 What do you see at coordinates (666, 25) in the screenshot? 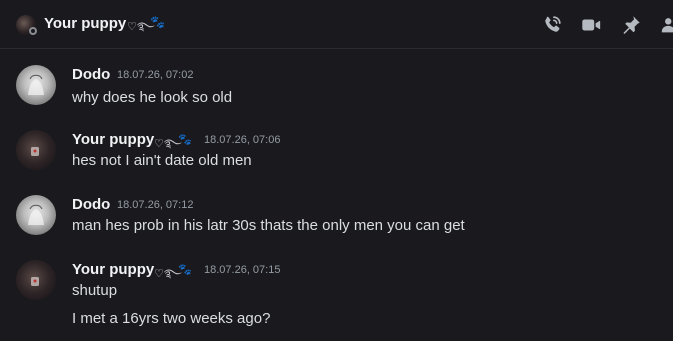
I see `members-icon` at bounding box center [666, 25].